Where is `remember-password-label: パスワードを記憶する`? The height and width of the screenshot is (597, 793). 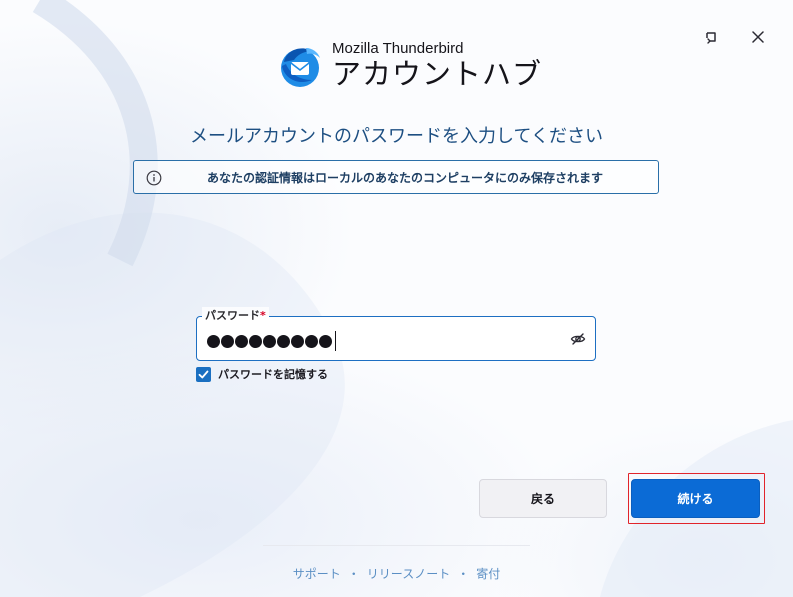
remember-password-label: パスワードを記憶する is located at coordinates (273, 374).